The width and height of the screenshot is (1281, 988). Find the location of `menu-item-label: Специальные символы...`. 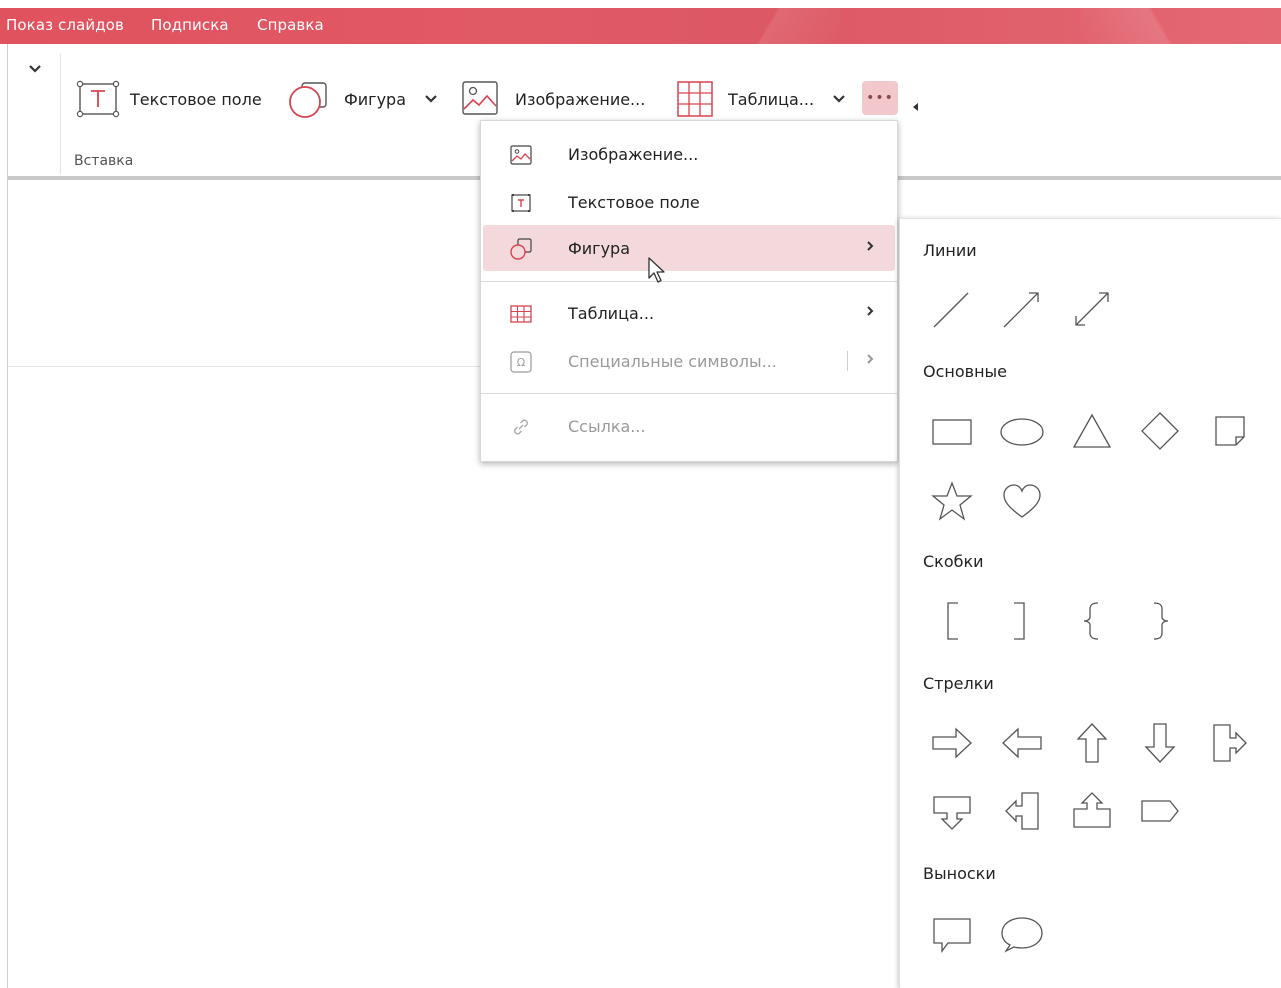

menu-item-label: Специальные символы... is located at coordinates (672, 361).